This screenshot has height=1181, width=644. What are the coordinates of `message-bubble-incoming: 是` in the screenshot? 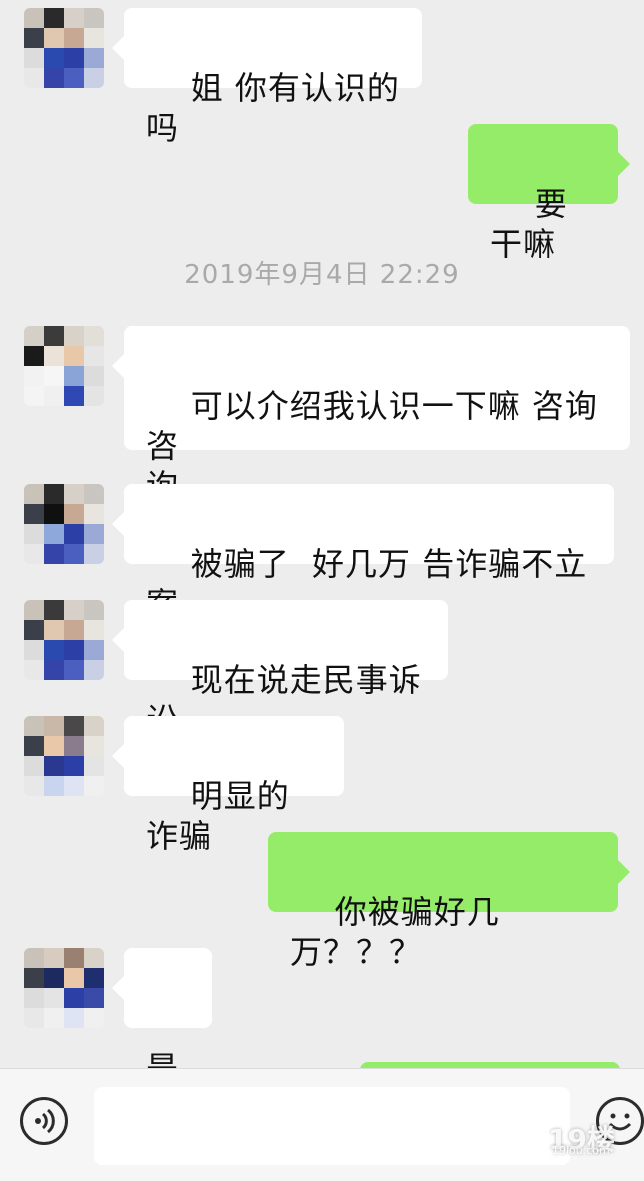 It's located at (162, 1008).